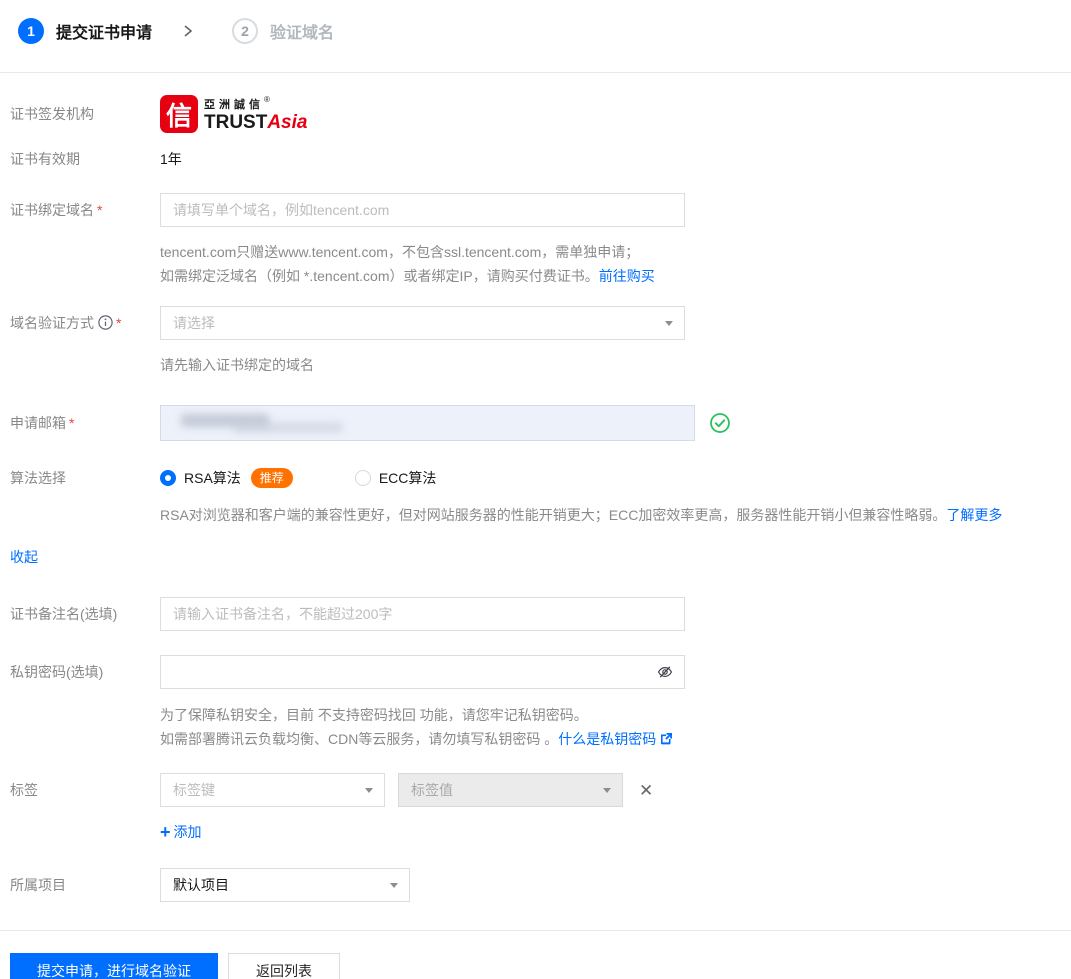  I want to click on header-divider, so click(535, 72).